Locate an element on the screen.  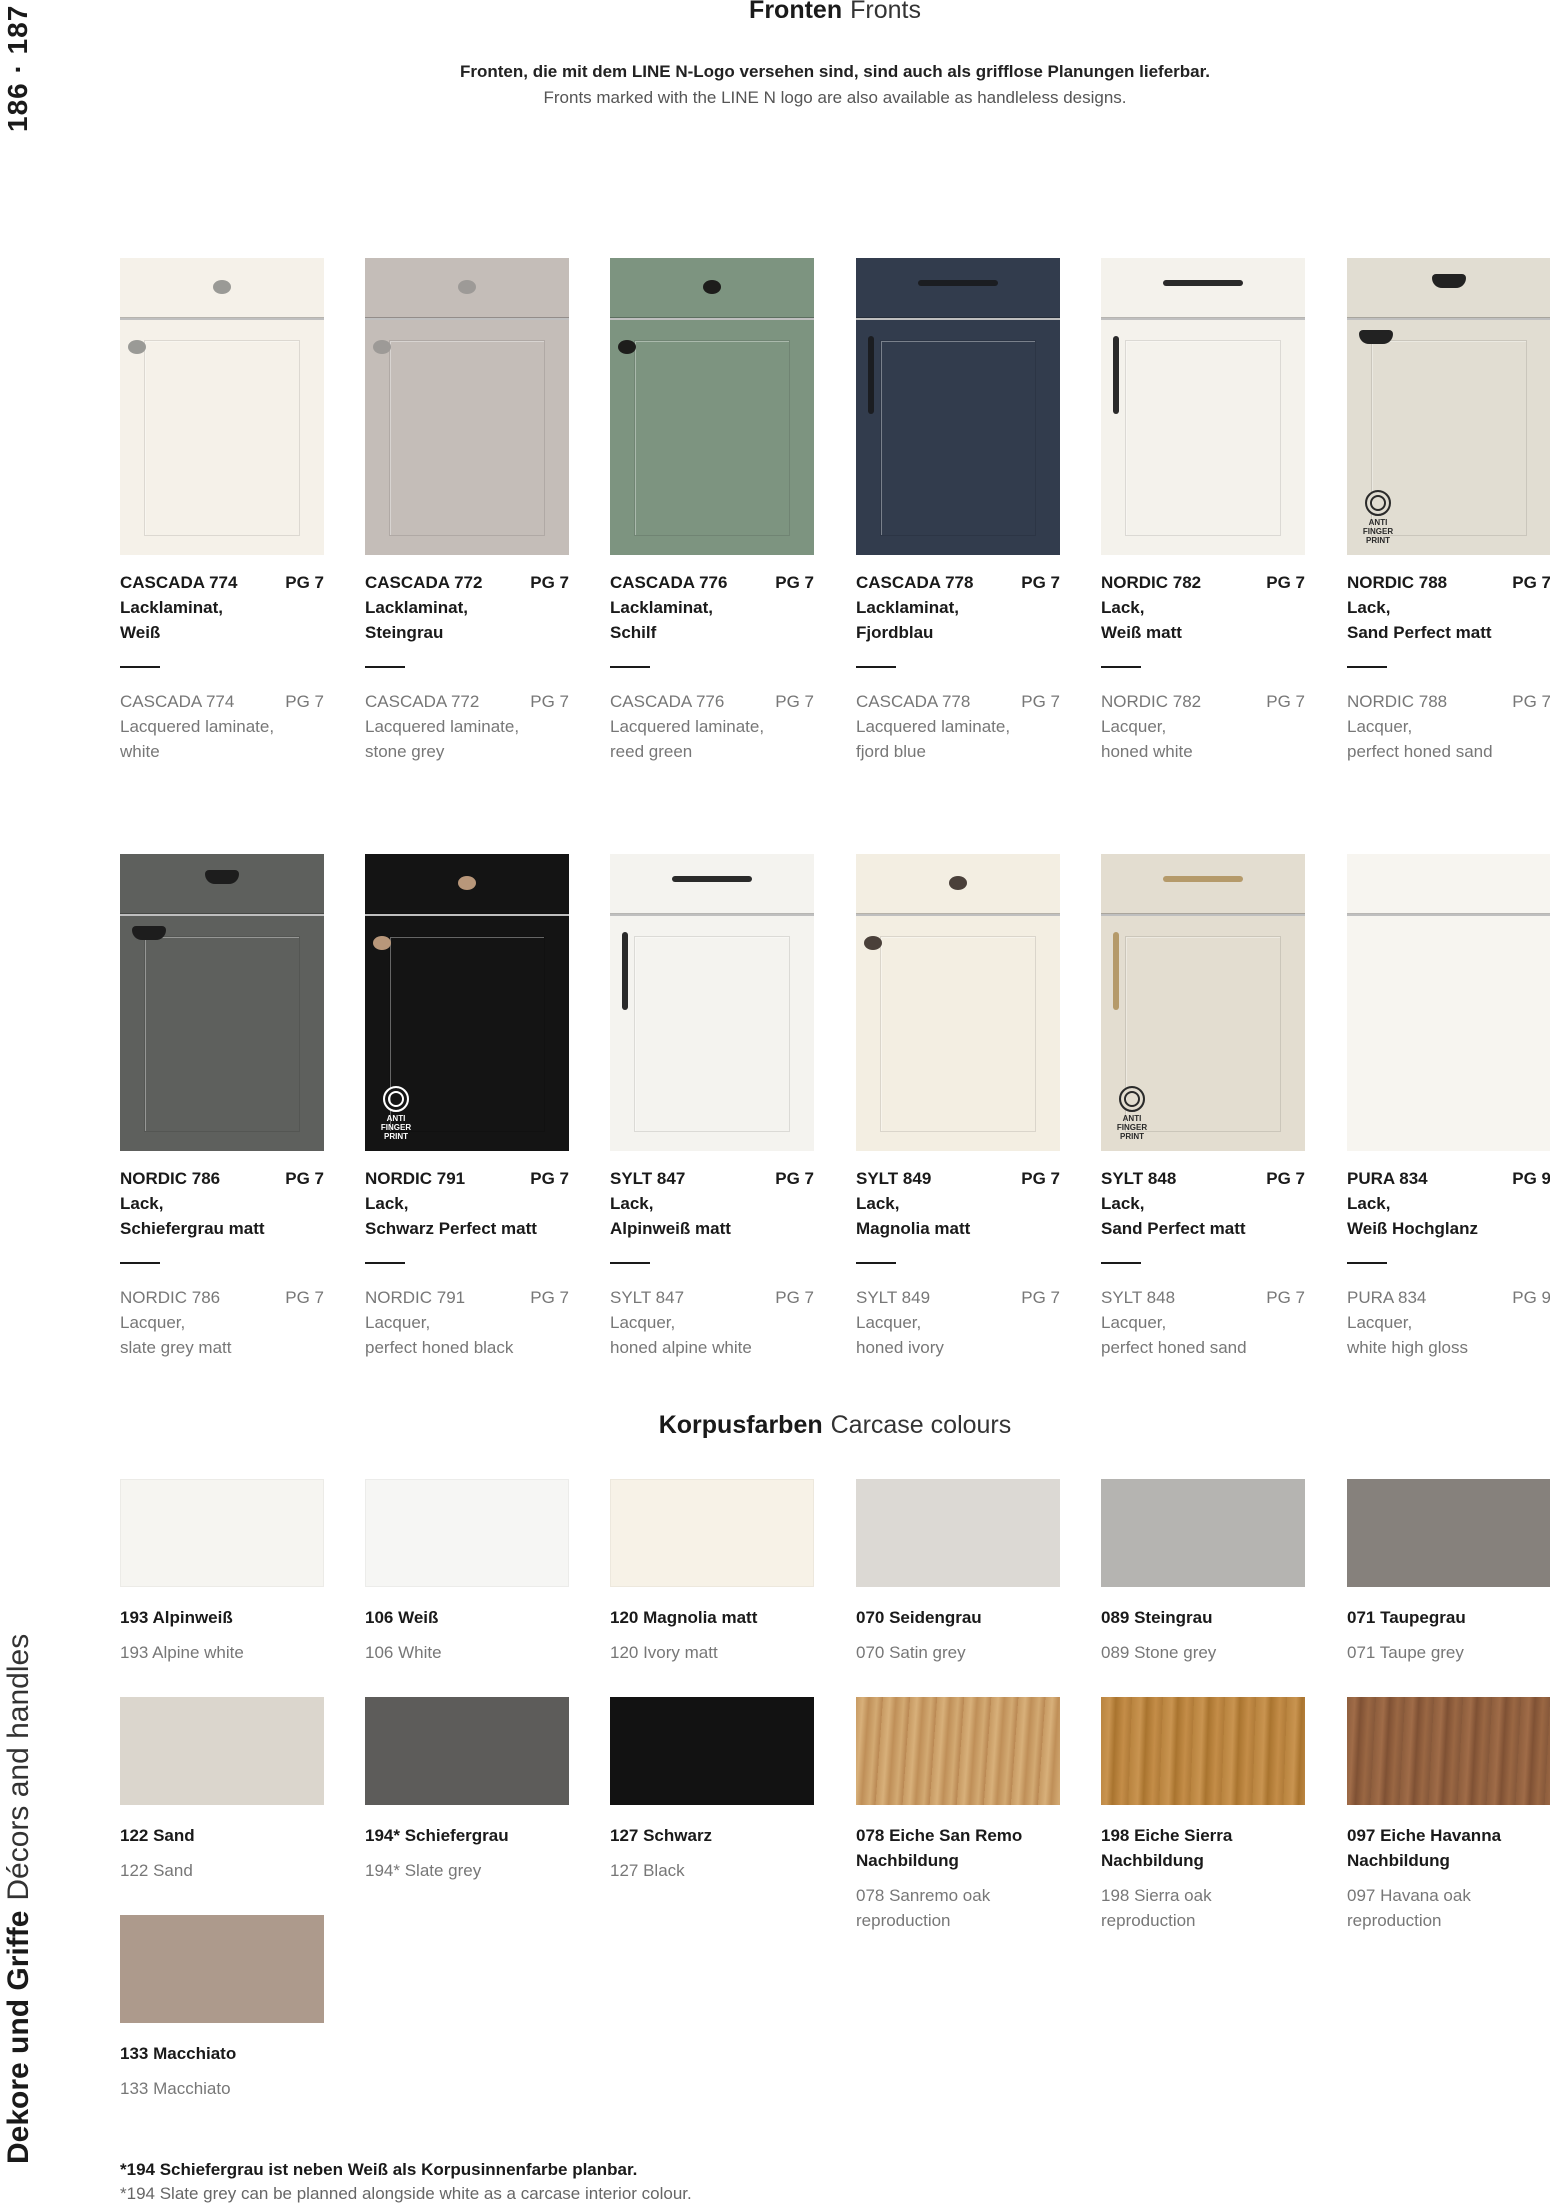
front-name-de: CASCADA 772 PG 7 is located at coordinates (467, 582).